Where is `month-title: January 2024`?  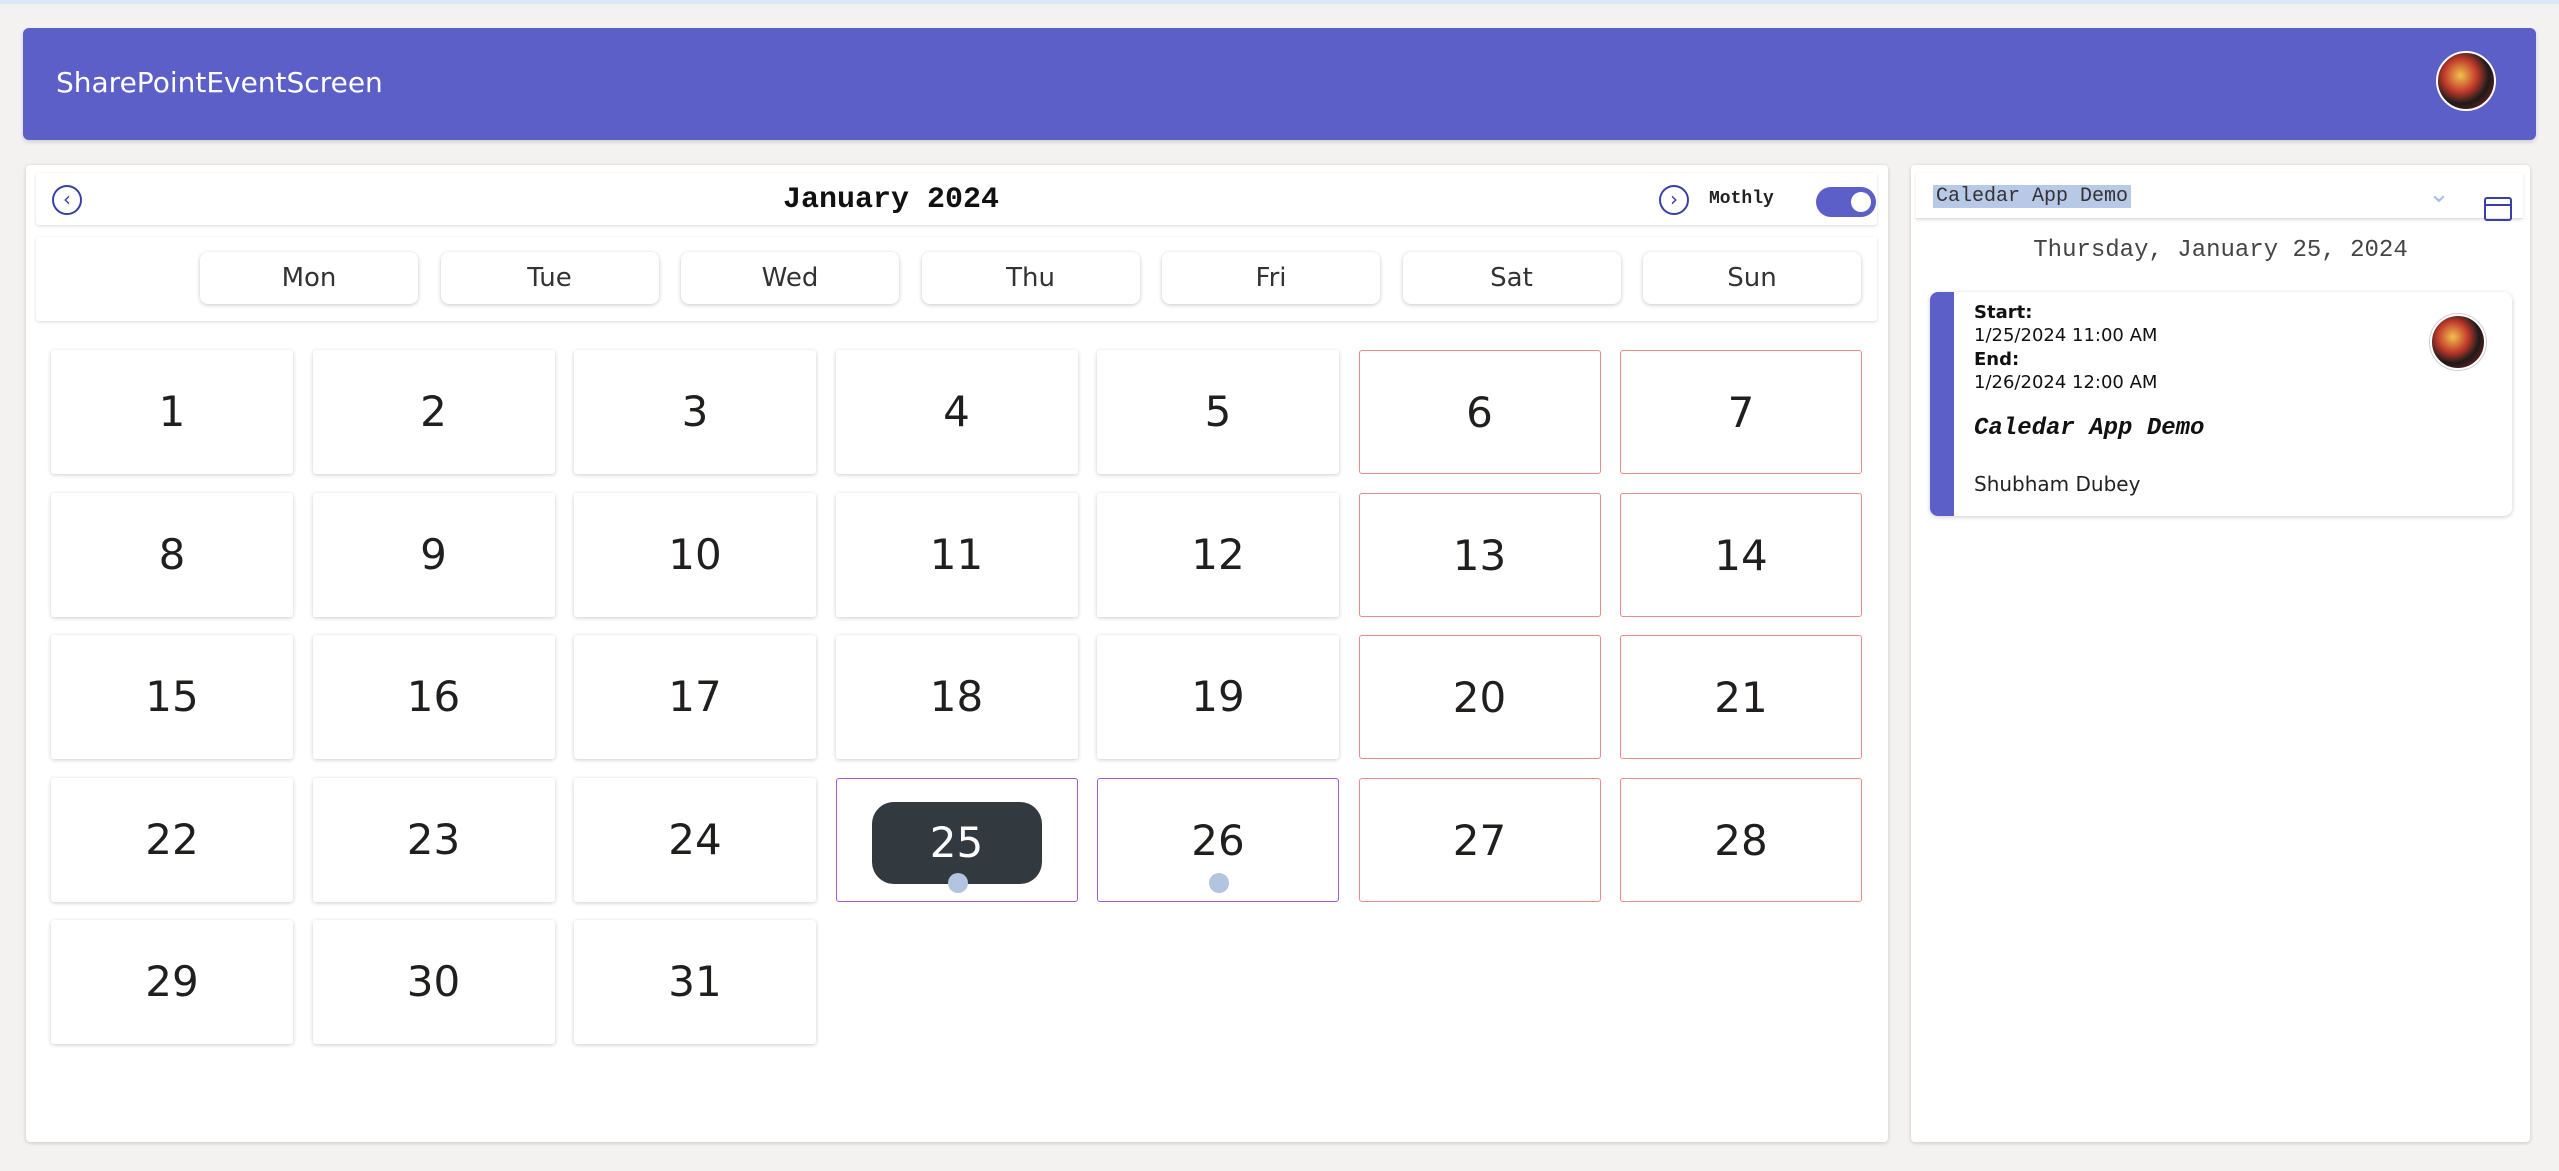
month-title: January 2024 is located at coordinates (891, 200).